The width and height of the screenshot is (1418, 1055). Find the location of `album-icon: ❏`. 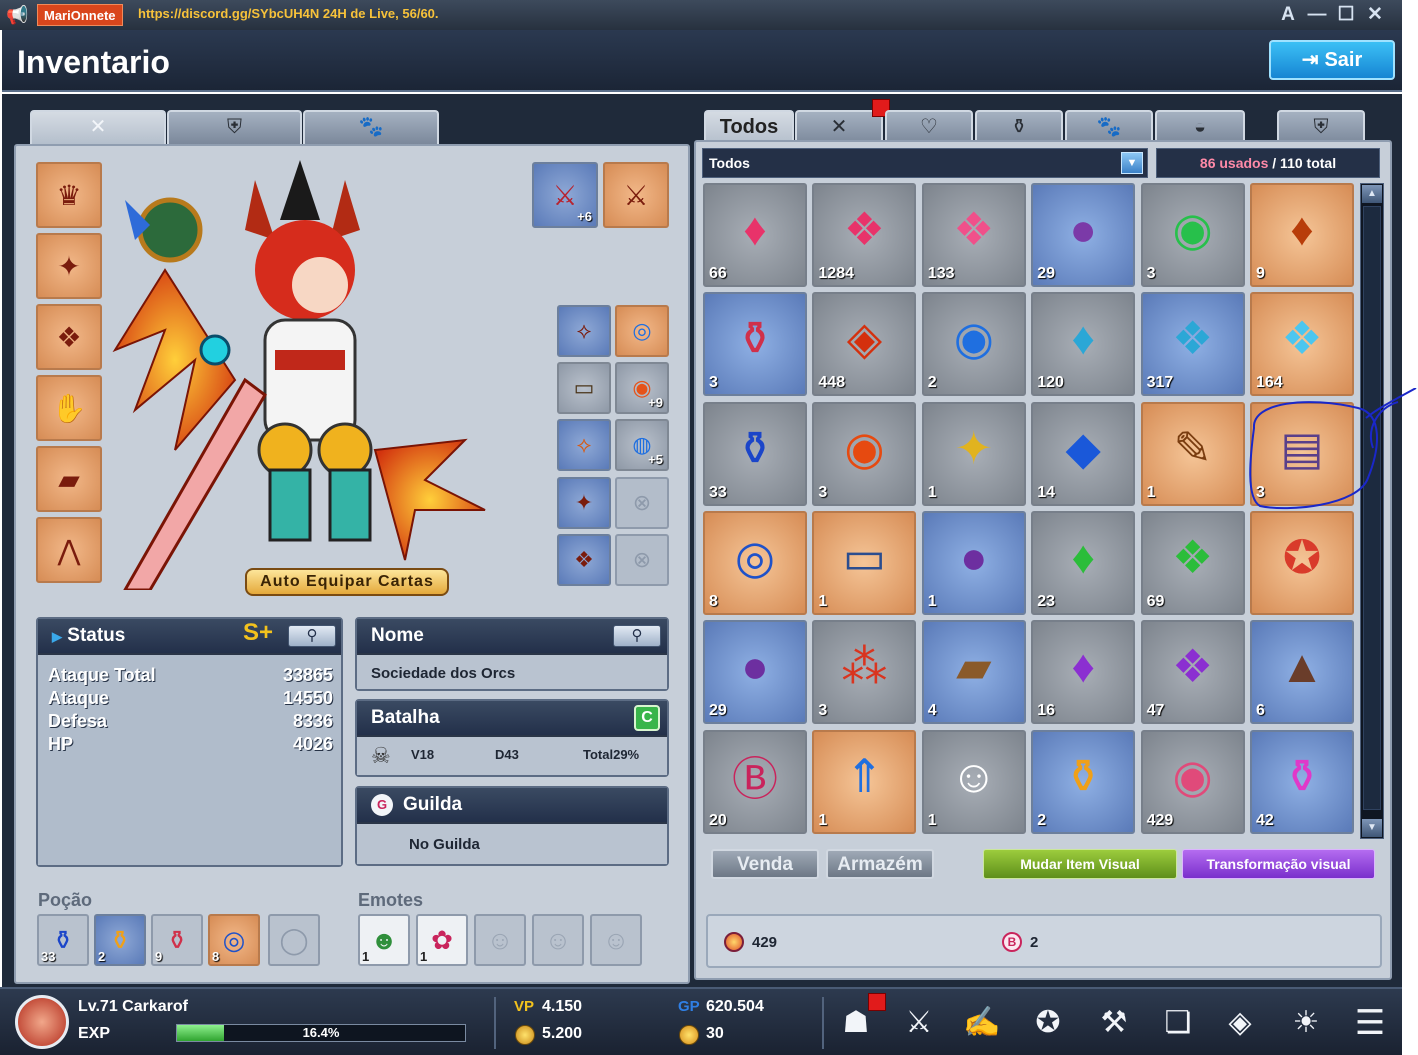

album-icon: ❏ is located at coordinates (1178, 1023).